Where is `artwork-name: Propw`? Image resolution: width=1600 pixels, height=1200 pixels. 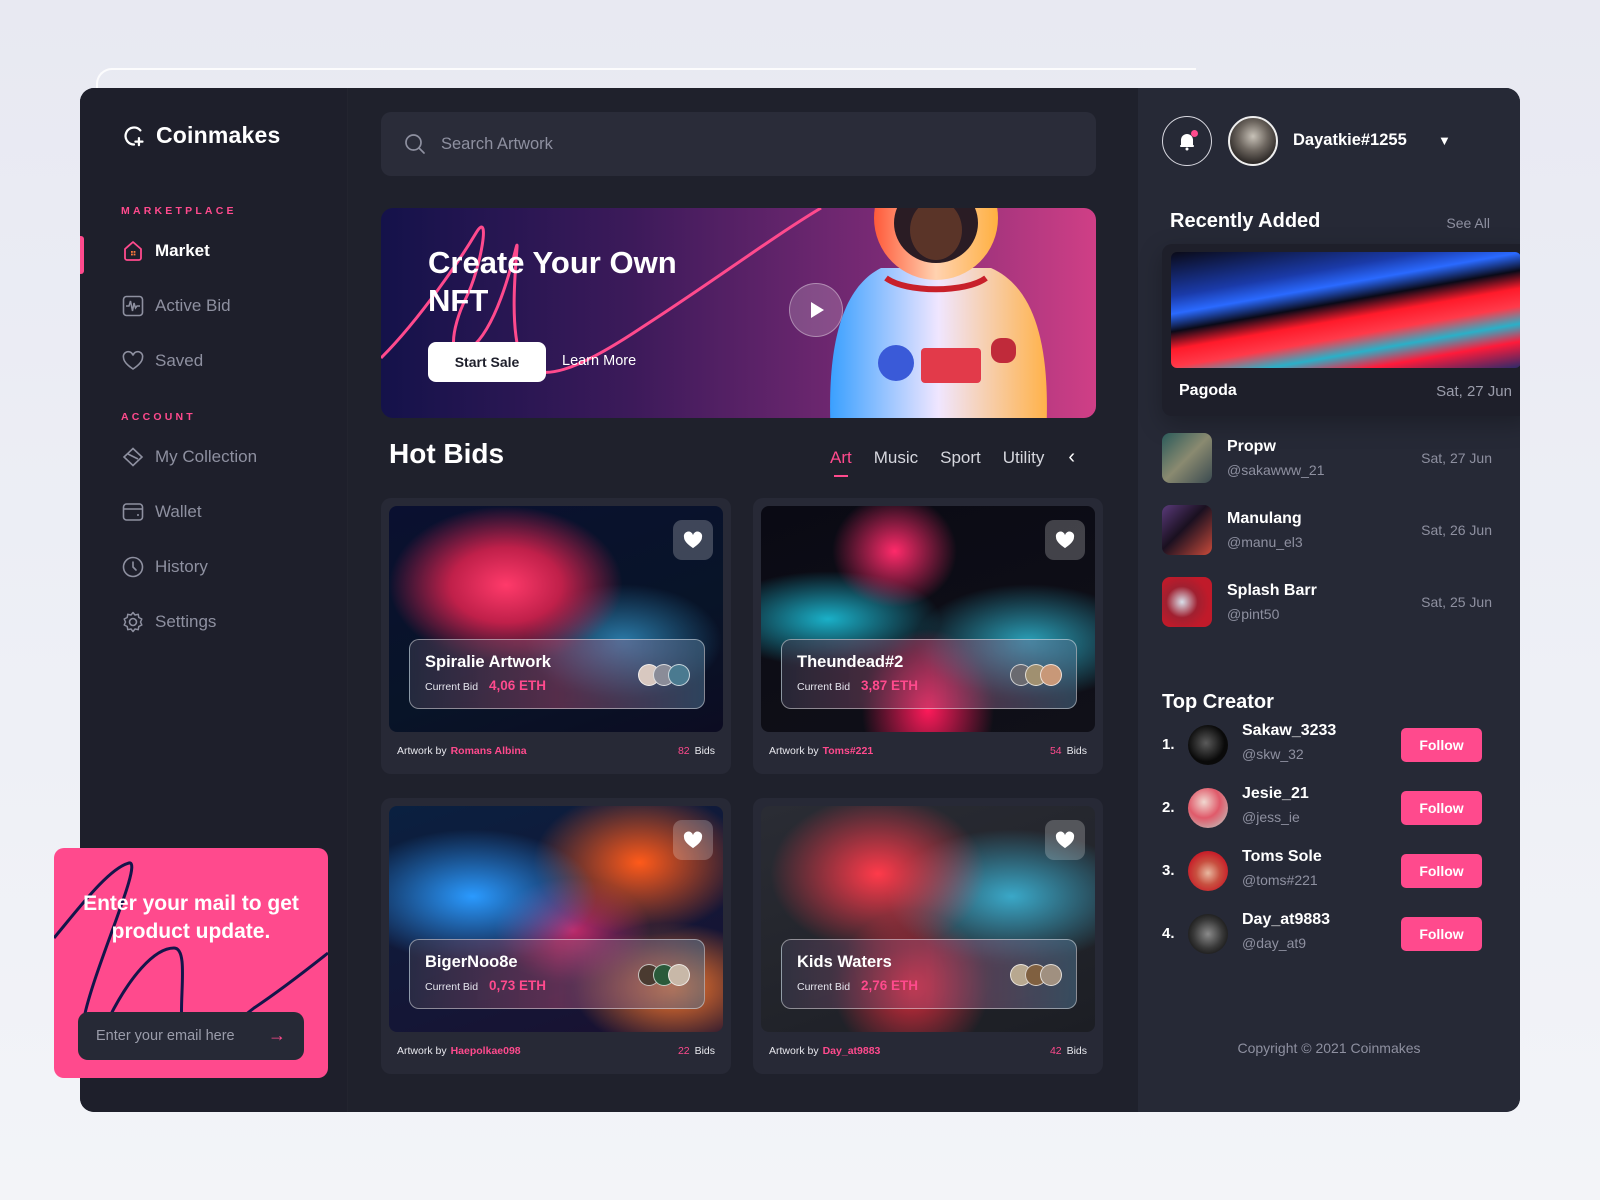
artwork-name: Propw is located at coordinates (1251, 446).